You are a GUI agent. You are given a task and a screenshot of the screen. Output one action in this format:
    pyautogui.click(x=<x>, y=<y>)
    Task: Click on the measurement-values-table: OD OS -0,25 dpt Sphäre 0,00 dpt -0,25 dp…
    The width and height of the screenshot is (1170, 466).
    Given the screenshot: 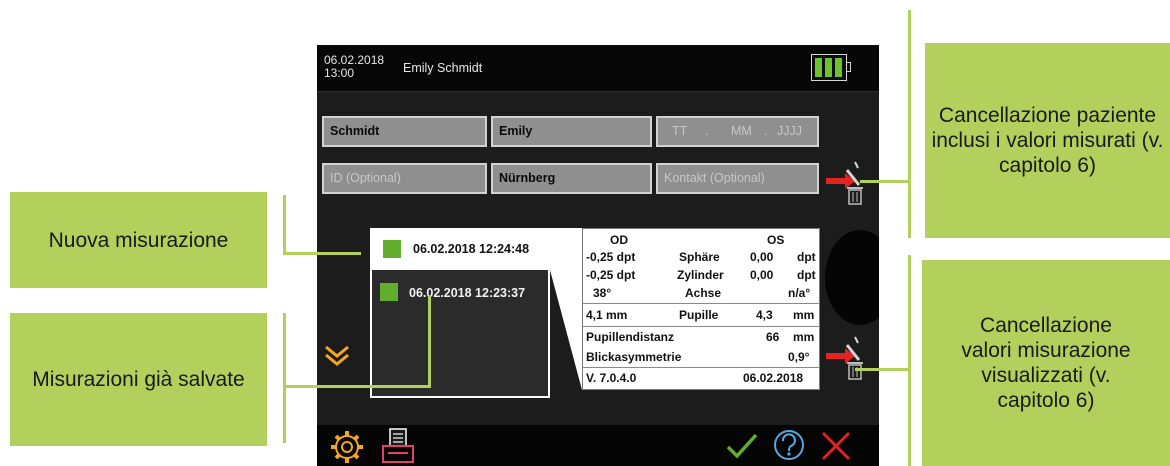 What is the action you would take?
    pyautogui.click(x=701, y=309)
    